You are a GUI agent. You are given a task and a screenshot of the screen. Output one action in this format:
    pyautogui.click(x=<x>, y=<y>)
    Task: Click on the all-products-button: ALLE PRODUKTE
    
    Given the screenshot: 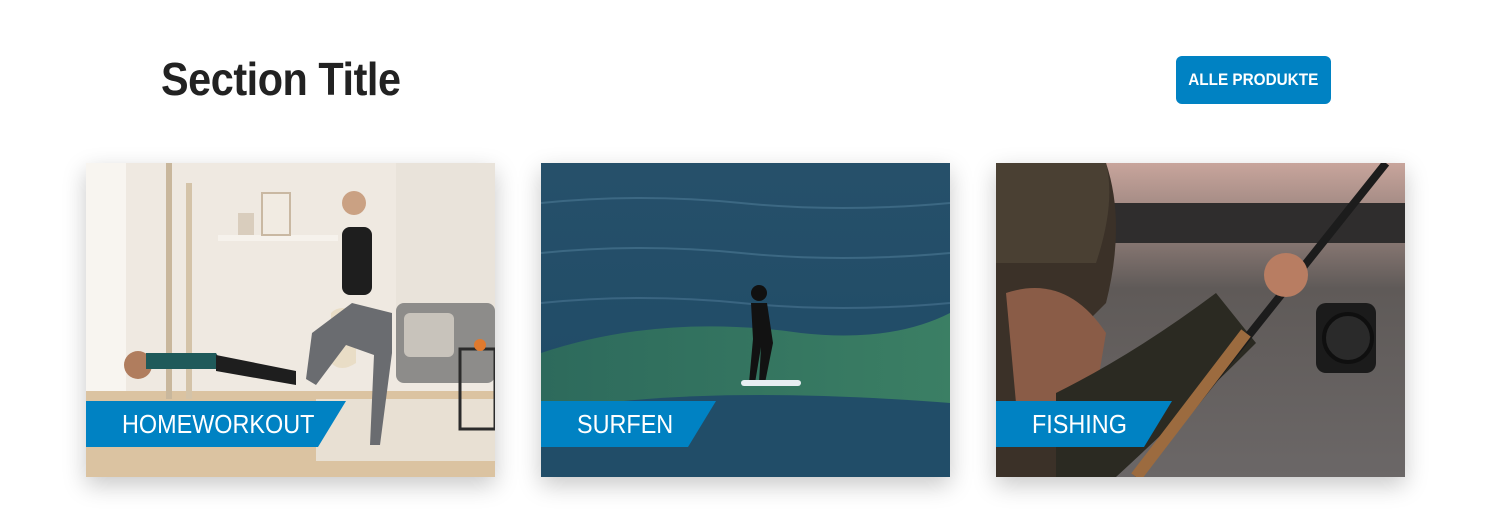 What is the action you would take?
    pyautogui.click(x=1253, y=80)
    